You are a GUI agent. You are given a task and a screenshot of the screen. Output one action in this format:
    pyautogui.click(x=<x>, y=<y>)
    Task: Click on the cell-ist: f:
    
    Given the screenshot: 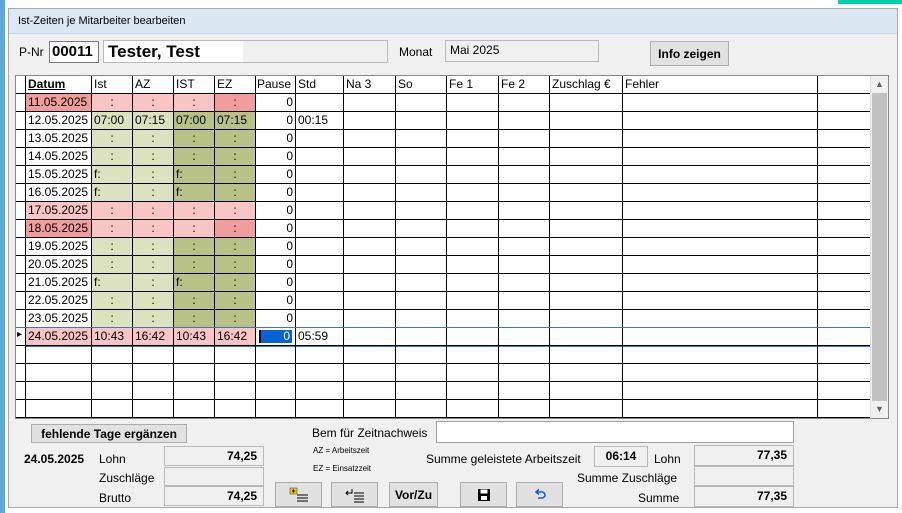 What is the action you would take?
    pyautogui.click(x=112, y=193)
    